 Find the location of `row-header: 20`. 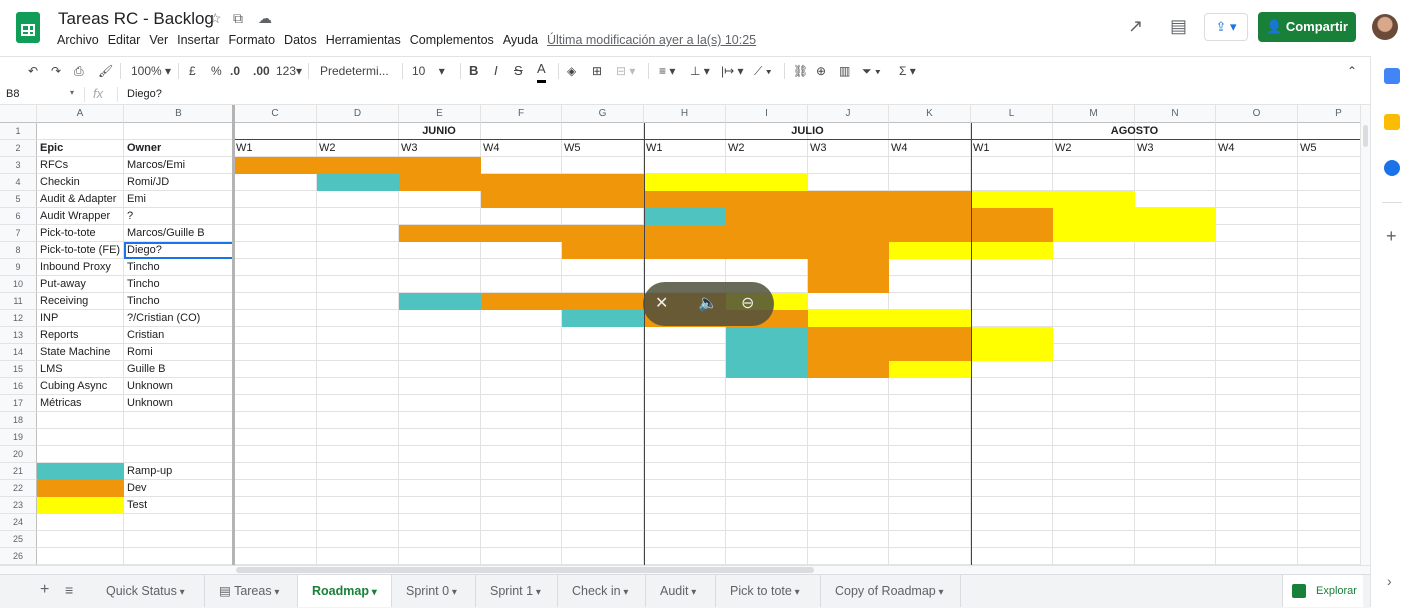

row-header: 20 is located at coordinates (18, 454).